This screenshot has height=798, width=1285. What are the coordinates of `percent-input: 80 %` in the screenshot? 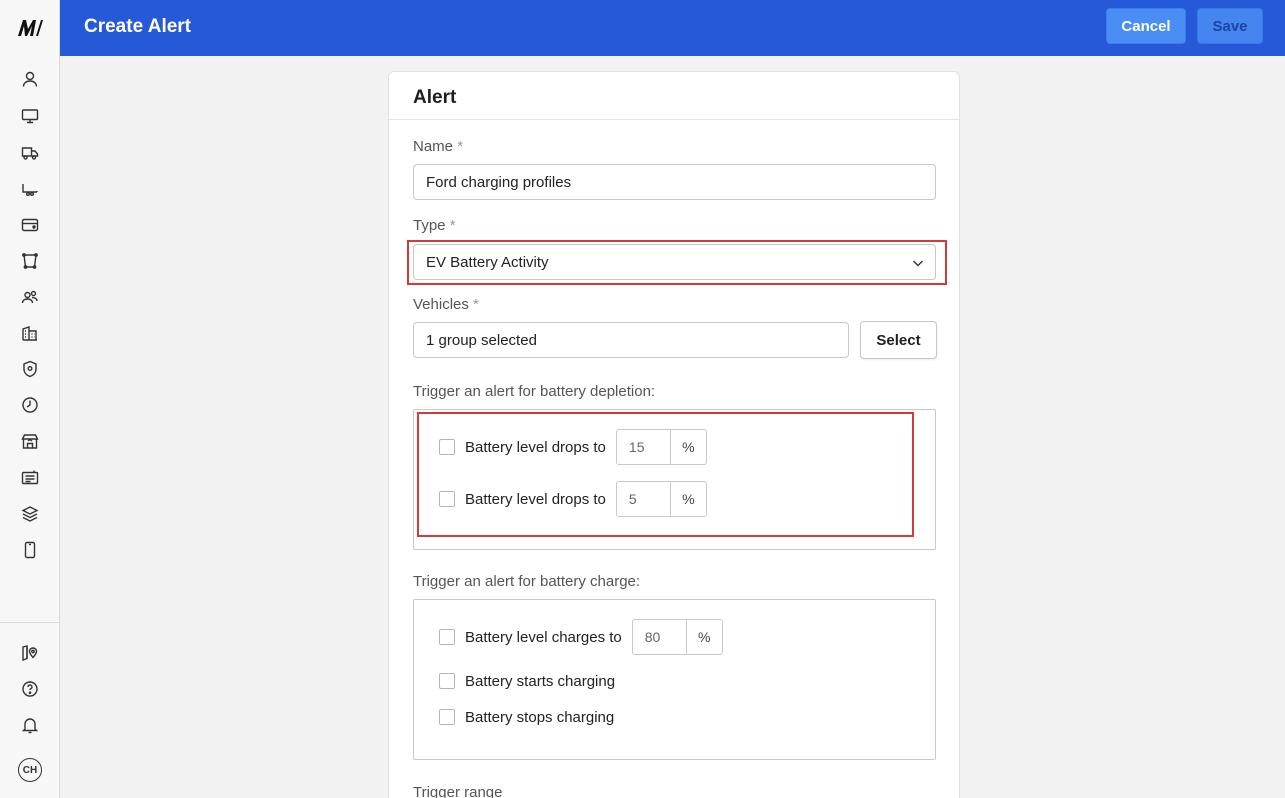 It's located at (677, 637).